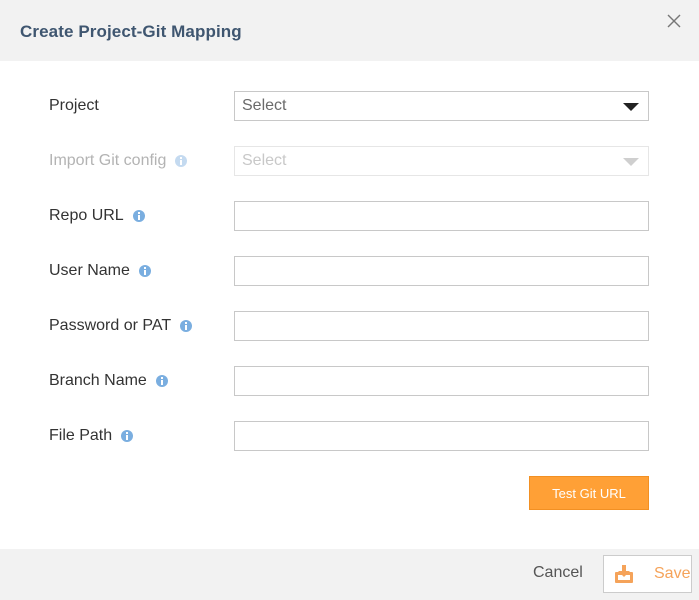 Image resolution: width=699 pixels, height=600 pixels. Describe the element at coordinates (647, 574) in the screenshot. I see `save-button: Save` at that location.